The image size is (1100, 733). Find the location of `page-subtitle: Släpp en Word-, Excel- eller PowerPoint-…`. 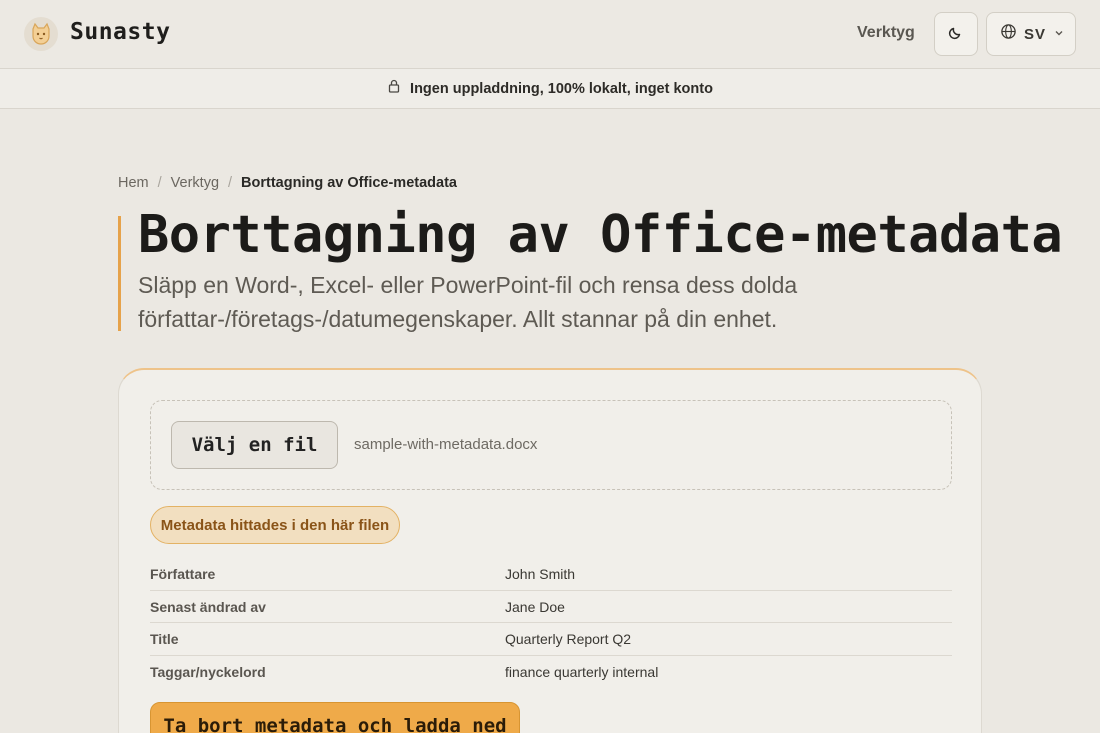

page-subtitle: Släpp en Word-, Excel- eller PowerPoint-… is located at coordinates (468, 302).